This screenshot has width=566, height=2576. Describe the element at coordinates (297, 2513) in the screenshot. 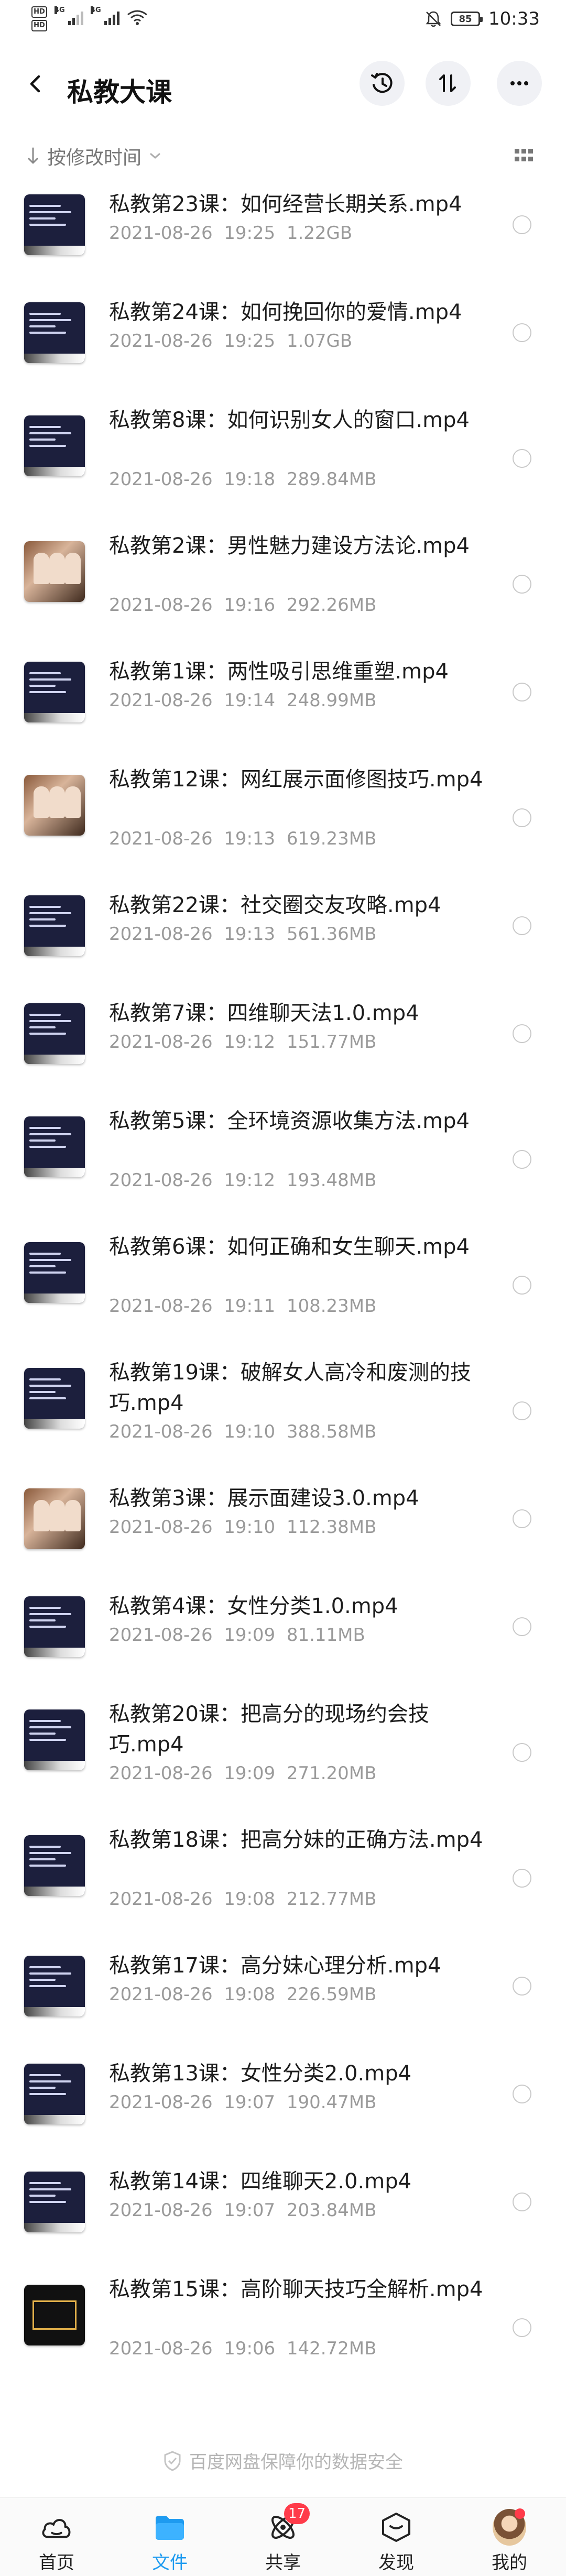

I see `share-badge: 17` at that location.